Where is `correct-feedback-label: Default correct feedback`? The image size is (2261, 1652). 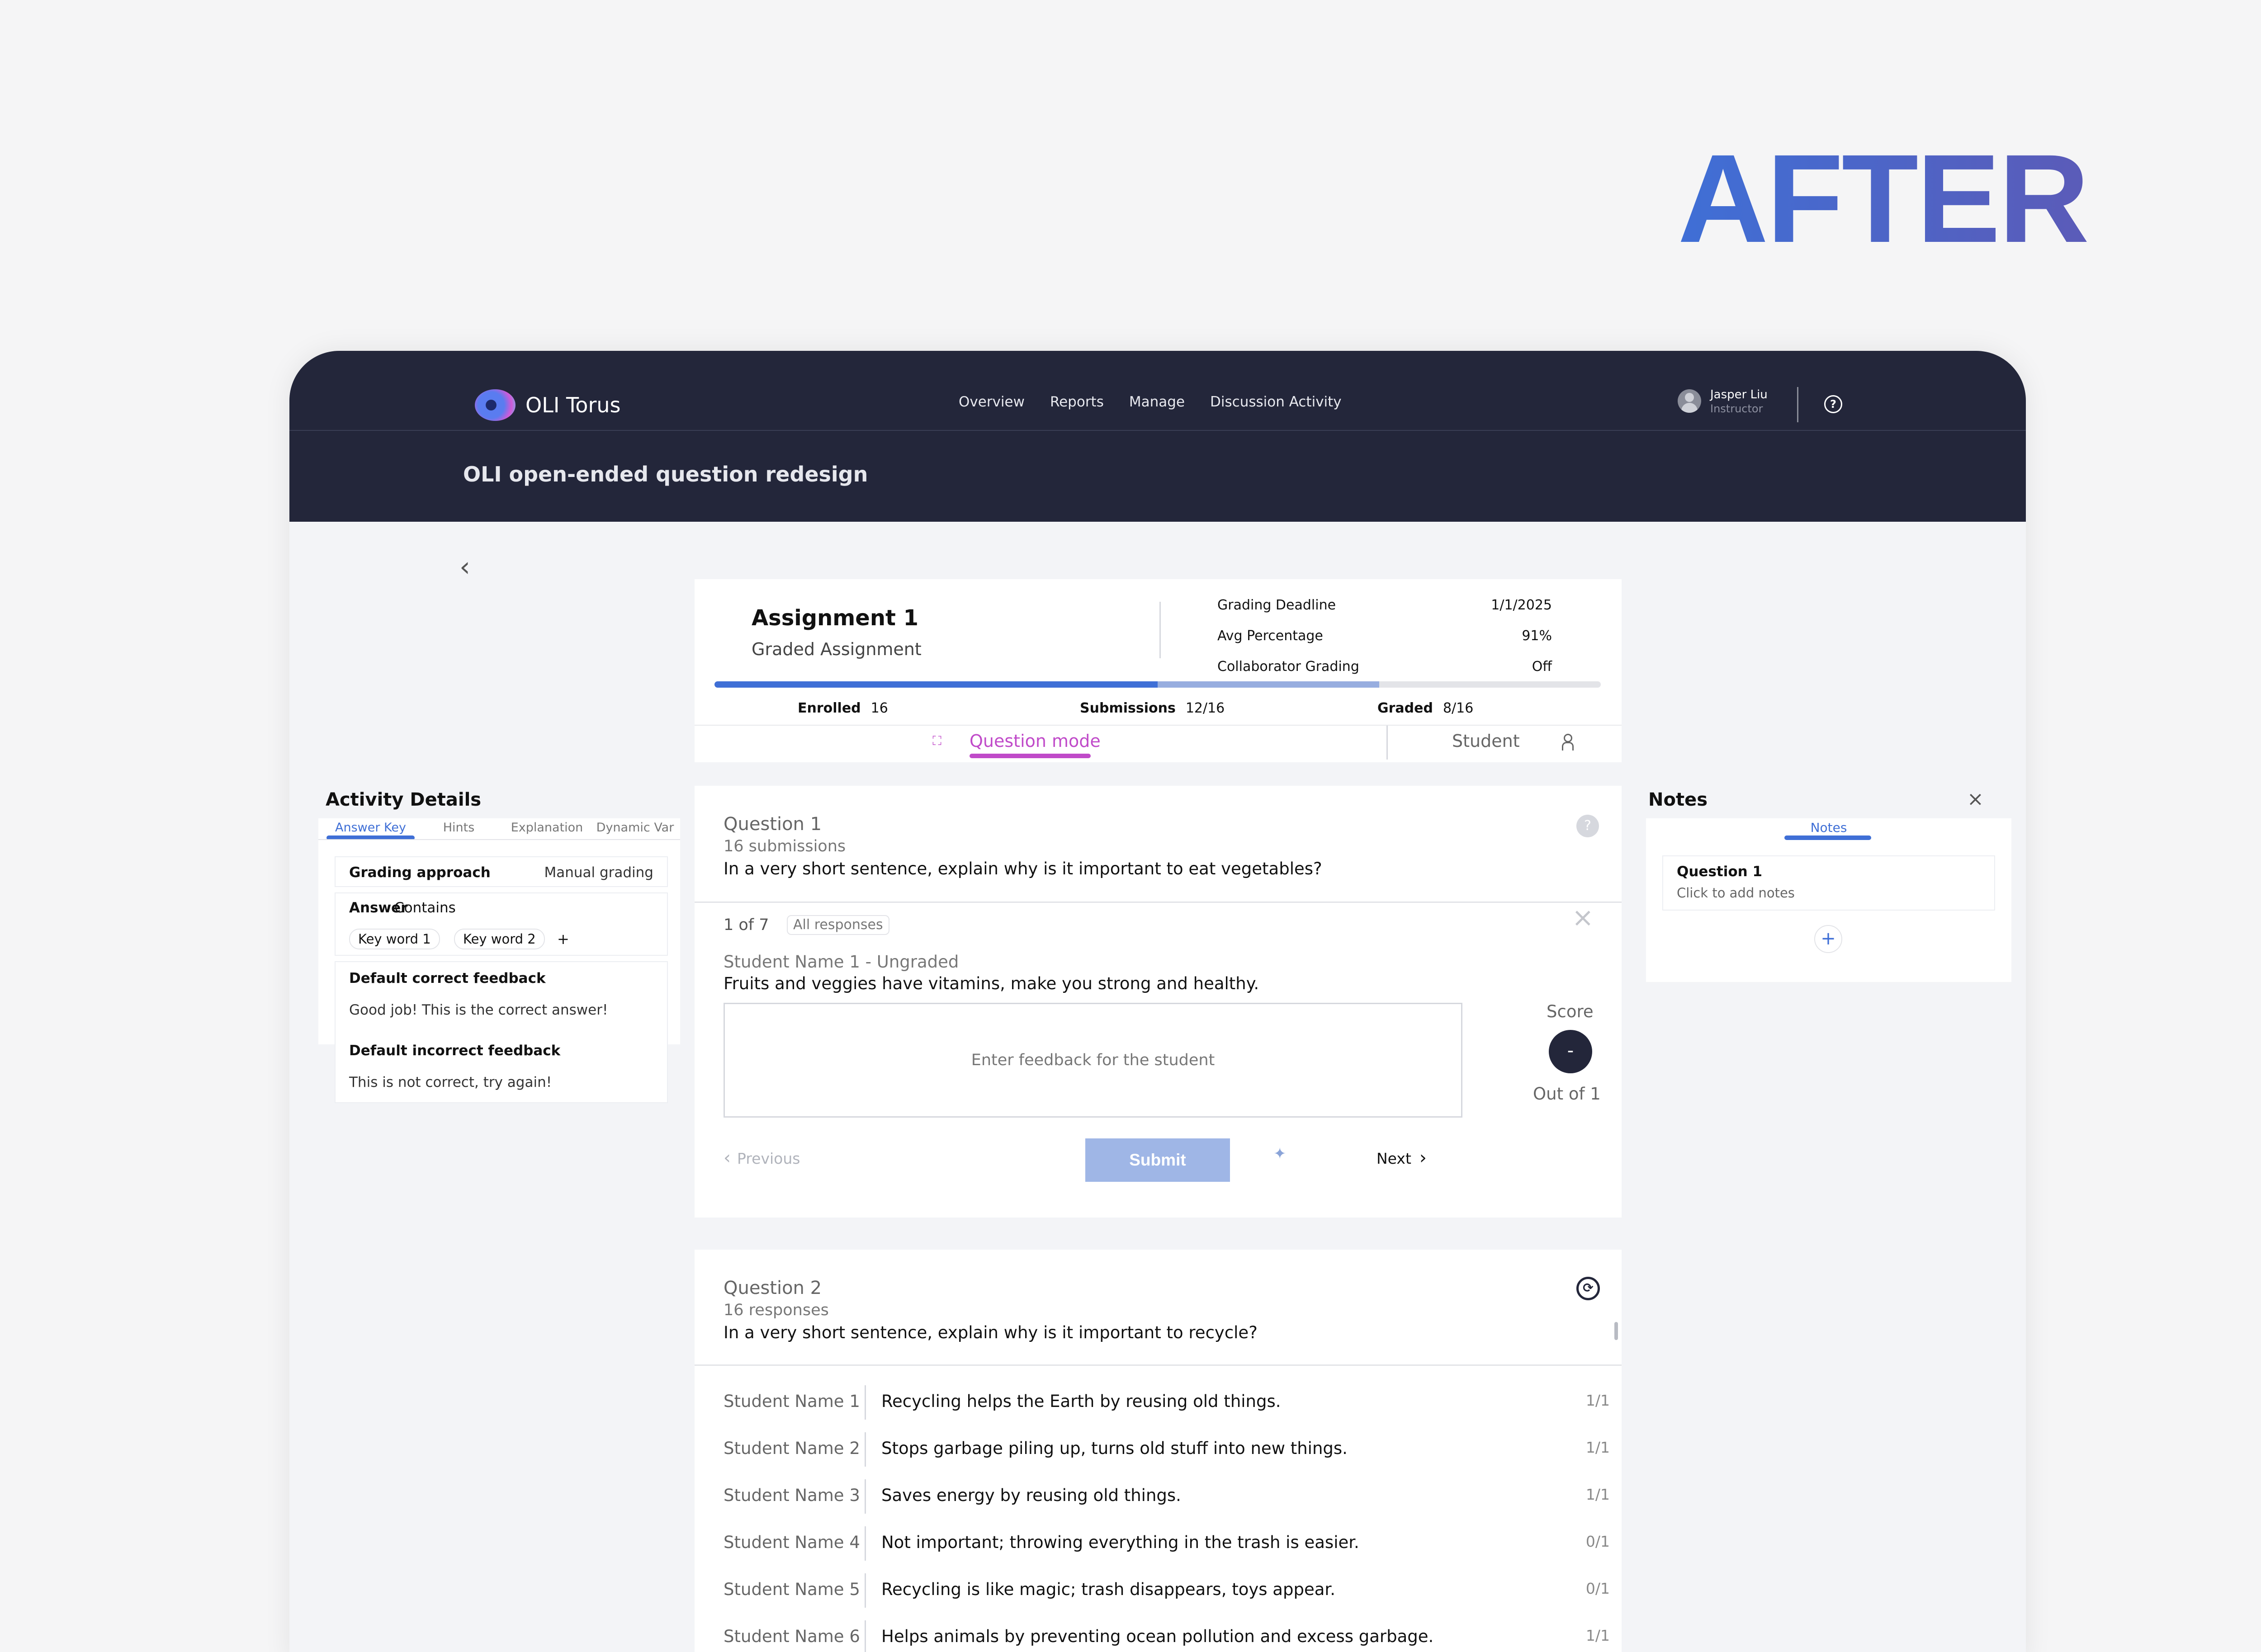
correct-feedback-label: Default correct feedback is located at coordinates (447, 978).